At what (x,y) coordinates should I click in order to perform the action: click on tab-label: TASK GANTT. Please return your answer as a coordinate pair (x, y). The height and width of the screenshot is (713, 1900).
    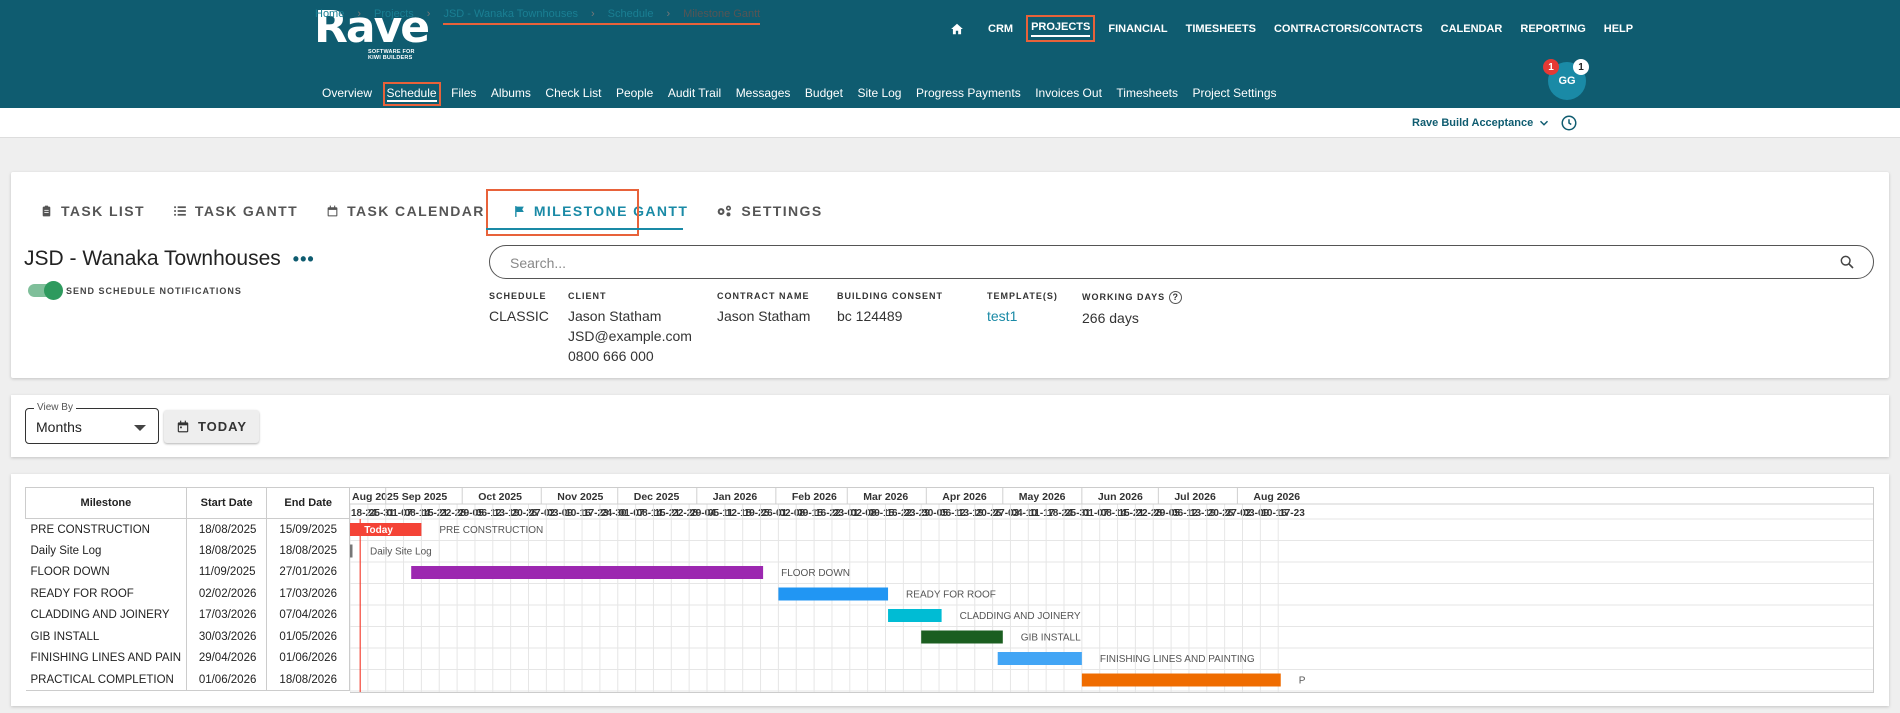
    Looking at the image, I should click on (246, 211).